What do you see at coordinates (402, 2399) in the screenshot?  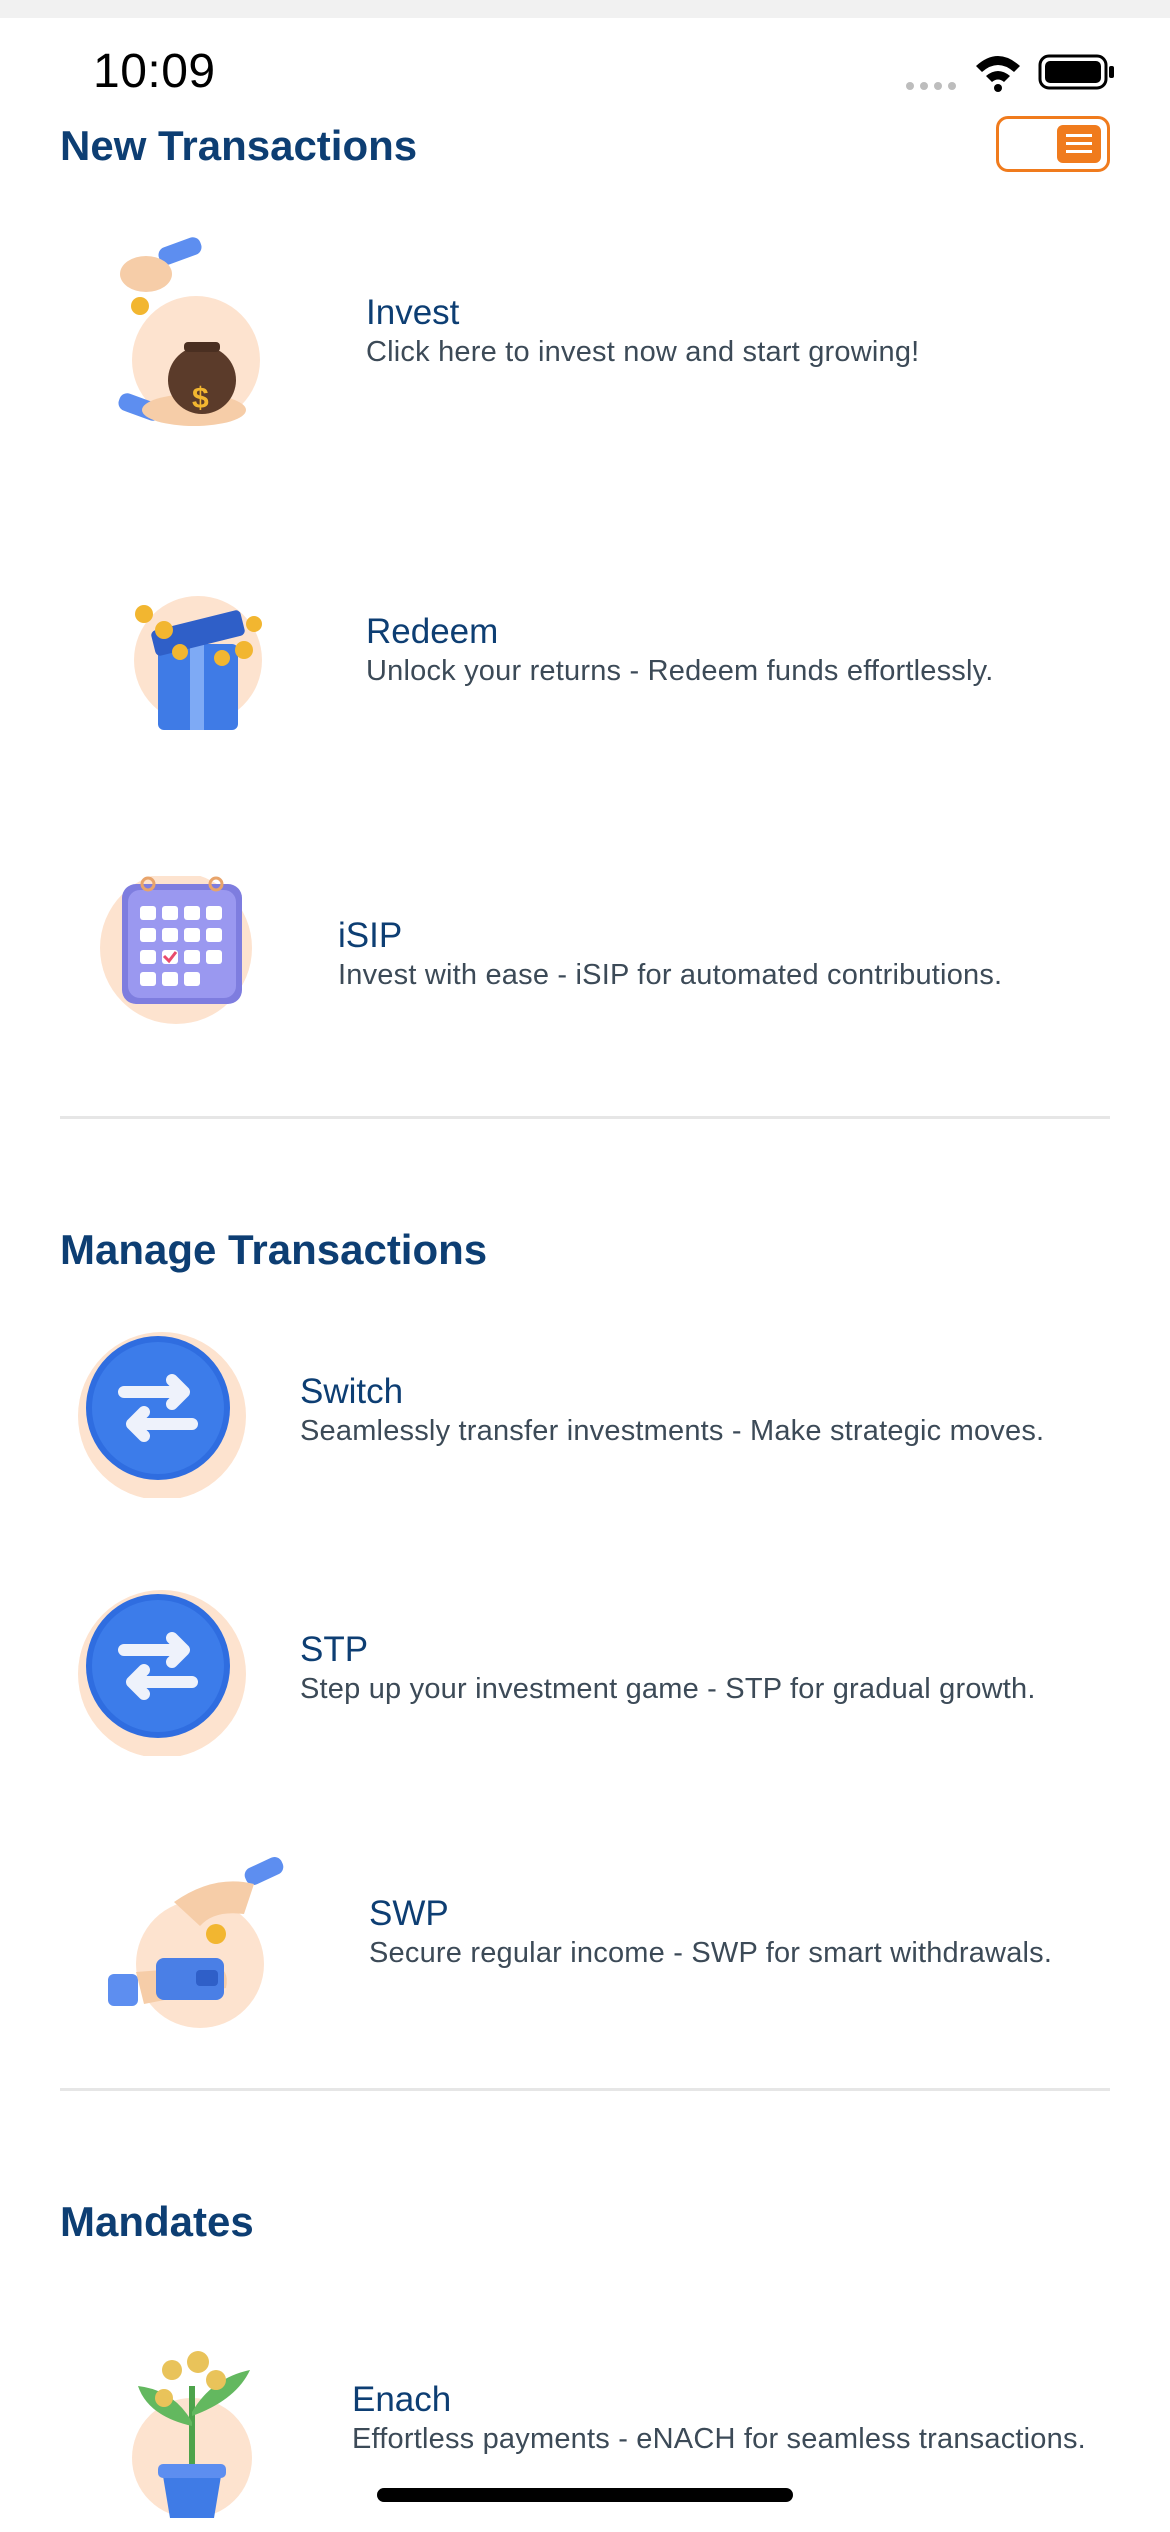 I see `item-title: Enach` at bounding box center [402, 2399].